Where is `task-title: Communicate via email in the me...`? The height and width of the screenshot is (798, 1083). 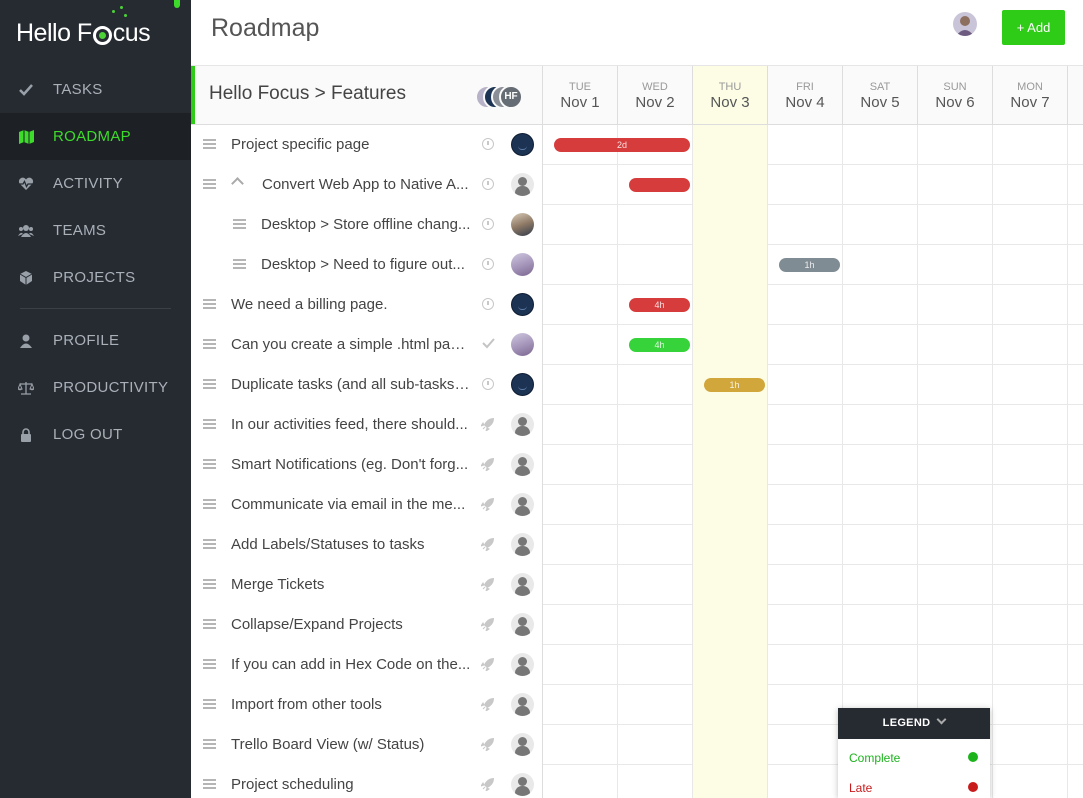
task-title: Communicate via email in the me... is located at coordinates (351, 504).